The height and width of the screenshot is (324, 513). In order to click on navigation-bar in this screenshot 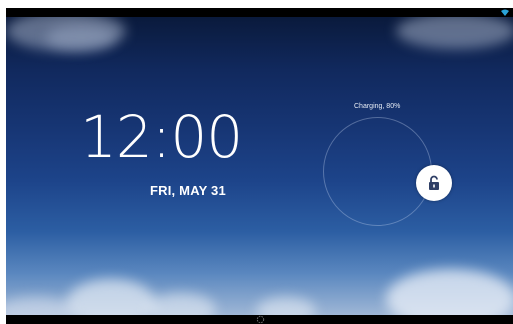, I will do `click(259, 319)`.